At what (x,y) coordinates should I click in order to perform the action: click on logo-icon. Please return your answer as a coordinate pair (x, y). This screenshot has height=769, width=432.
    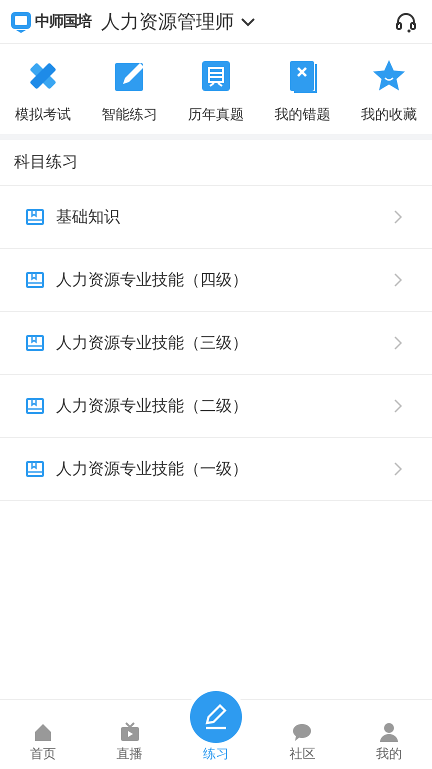
    Looking at the image, I should click on (21, 21).